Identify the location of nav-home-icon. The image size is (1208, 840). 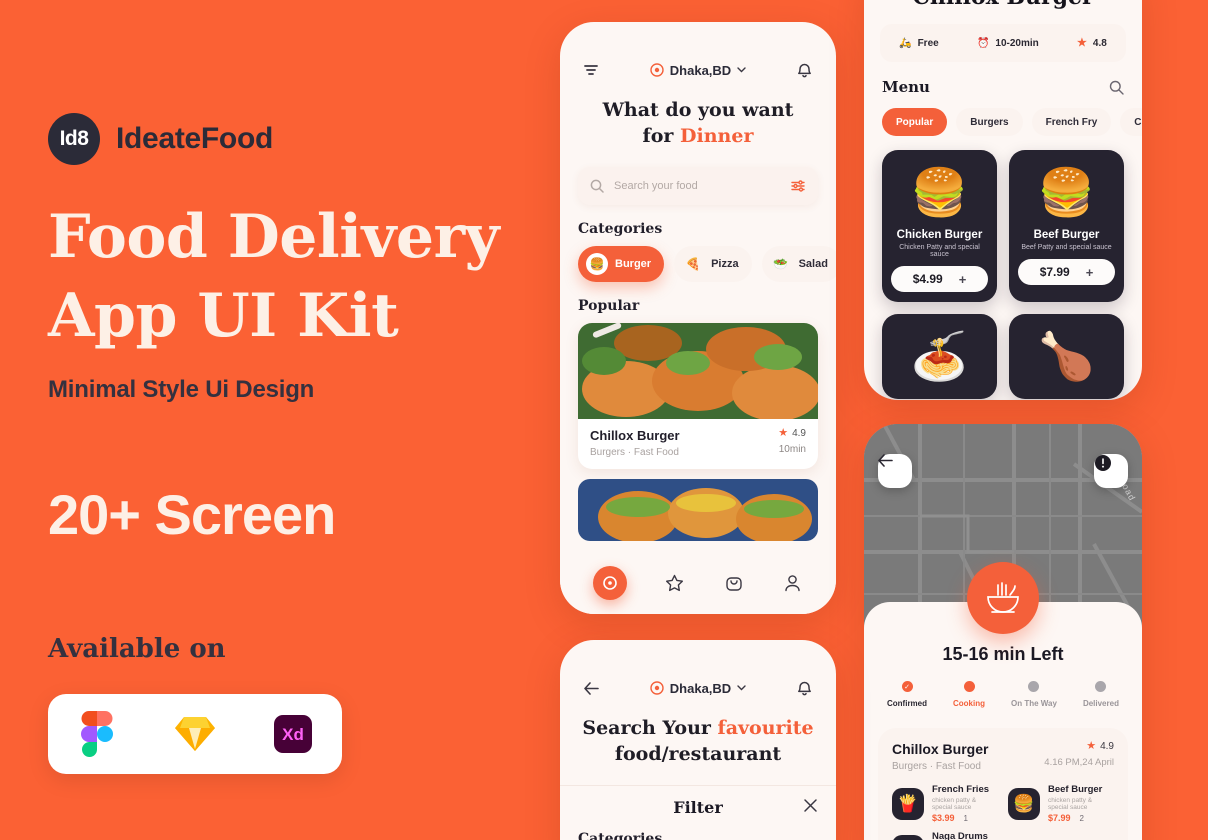
(609, 583).